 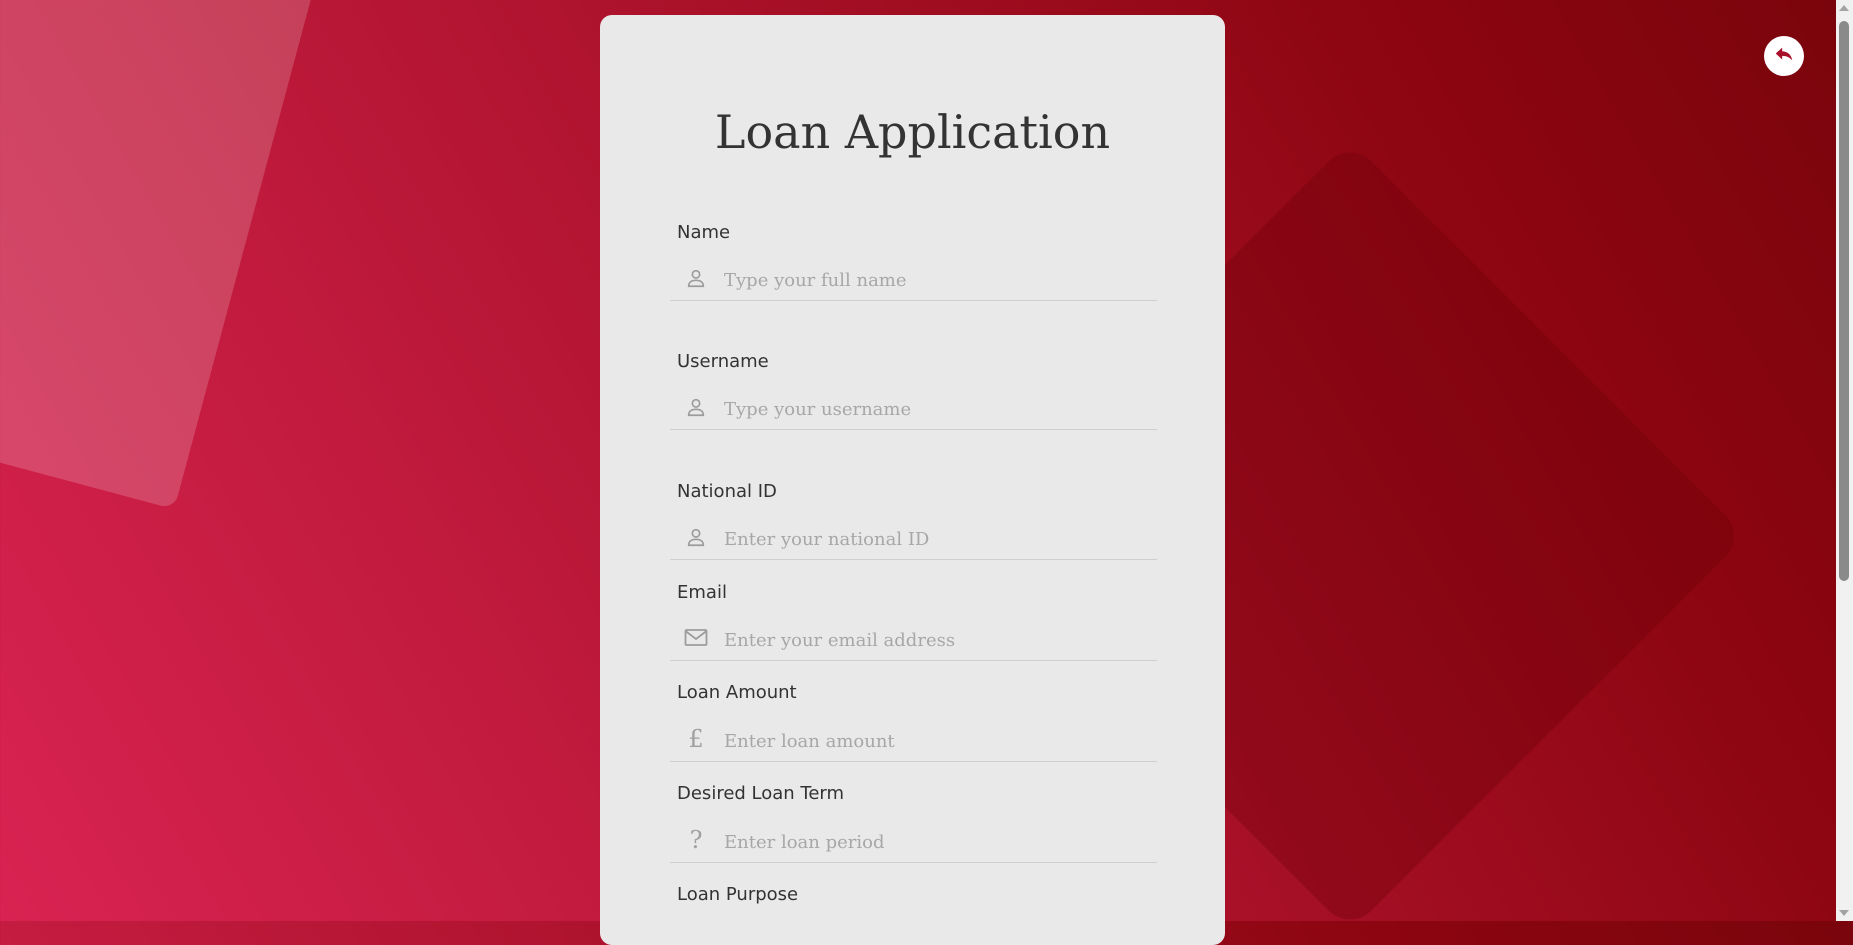 I want to click on scroll-up-arrow-icon, so click(x=1844, y=8).